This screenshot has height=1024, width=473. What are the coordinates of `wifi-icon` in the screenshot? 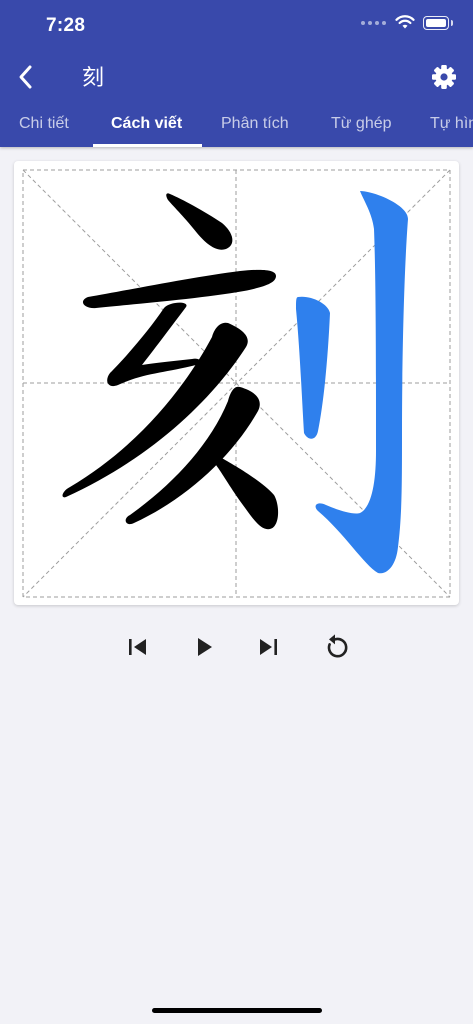 It's located at (405, 22).